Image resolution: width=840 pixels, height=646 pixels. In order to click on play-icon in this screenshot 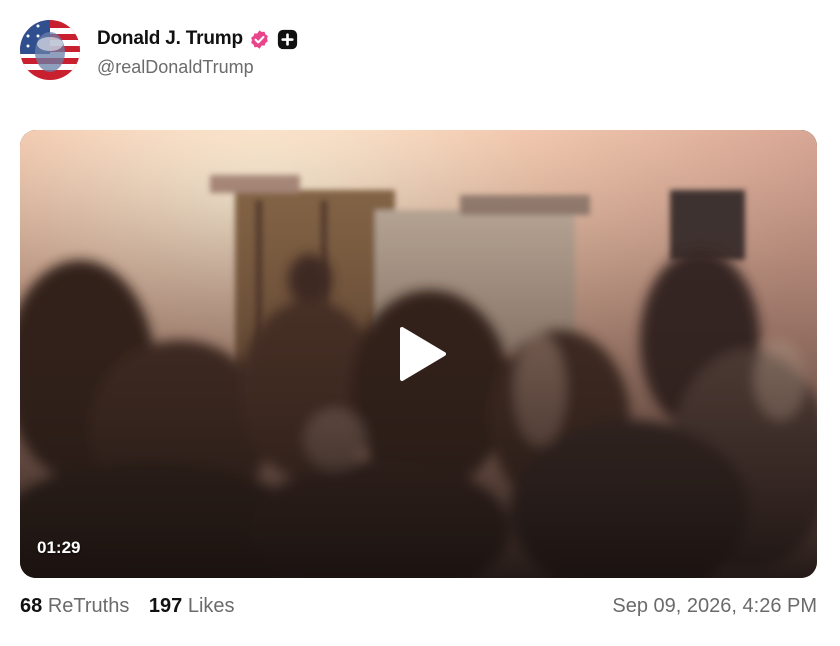, I will do `click(423, 354)`.